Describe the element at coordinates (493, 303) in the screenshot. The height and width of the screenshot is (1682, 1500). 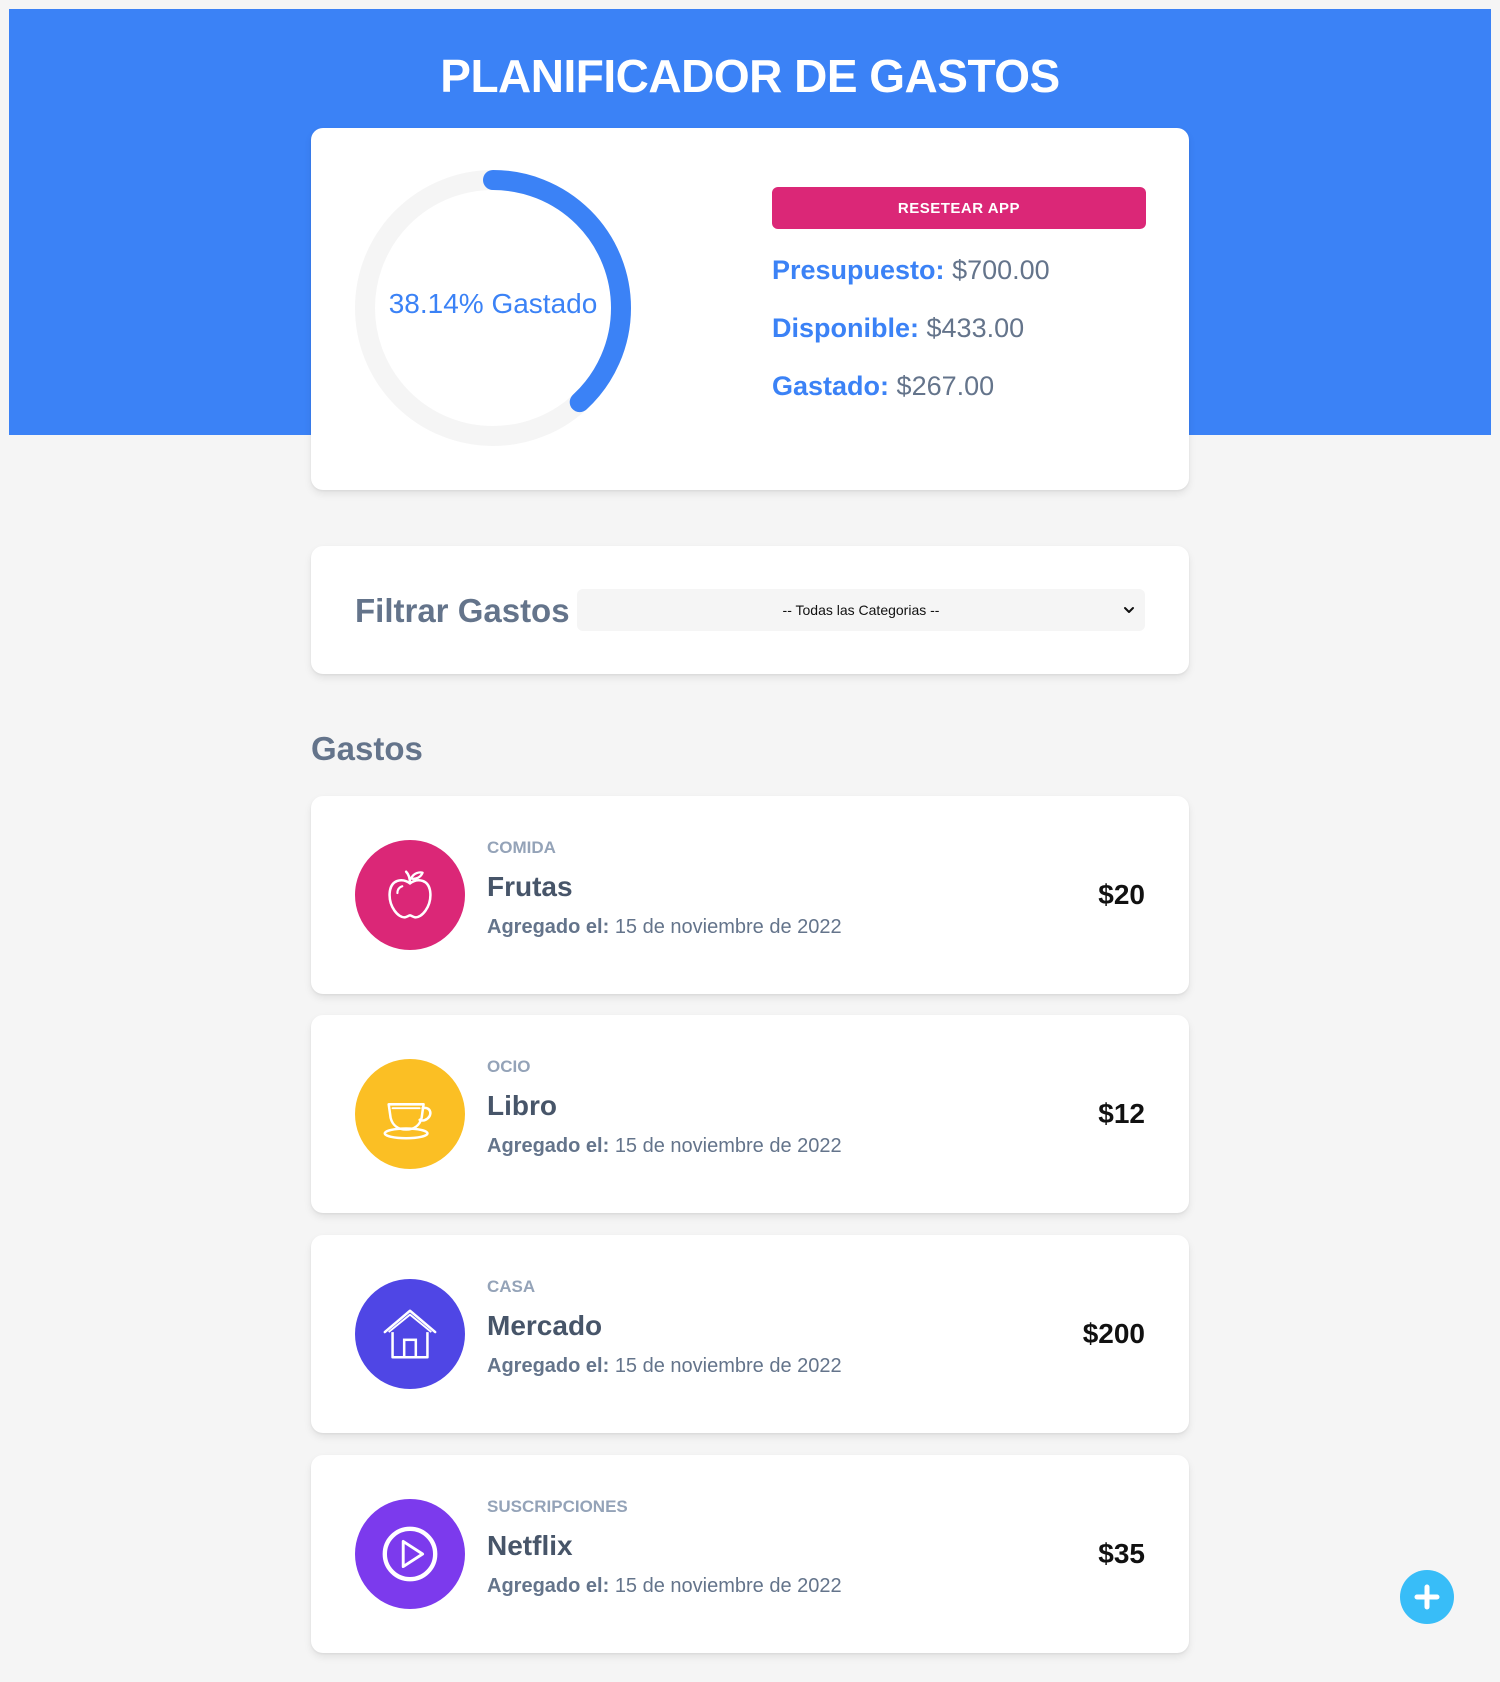
I see `gauge-label: 38.14% Gastado` at that location.